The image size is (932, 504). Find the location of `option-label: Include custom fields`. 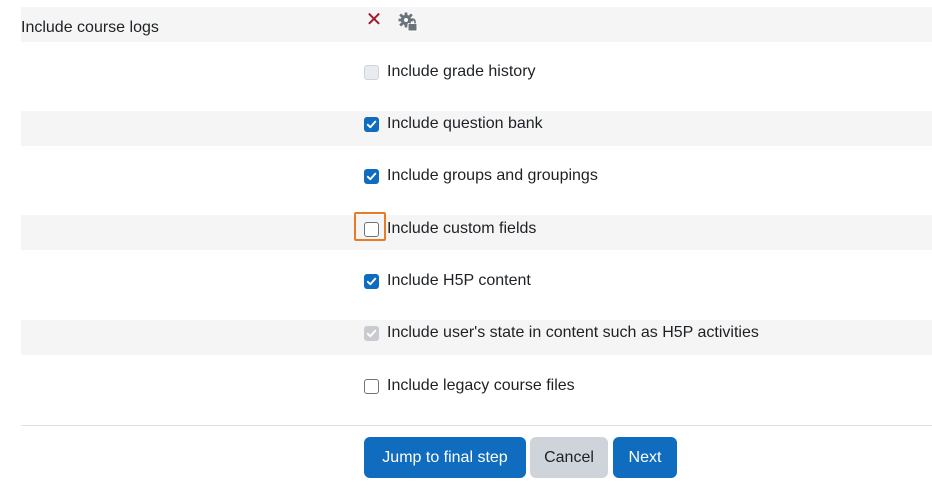

option-label: Include custom fields is located at coordinates (462, 228).